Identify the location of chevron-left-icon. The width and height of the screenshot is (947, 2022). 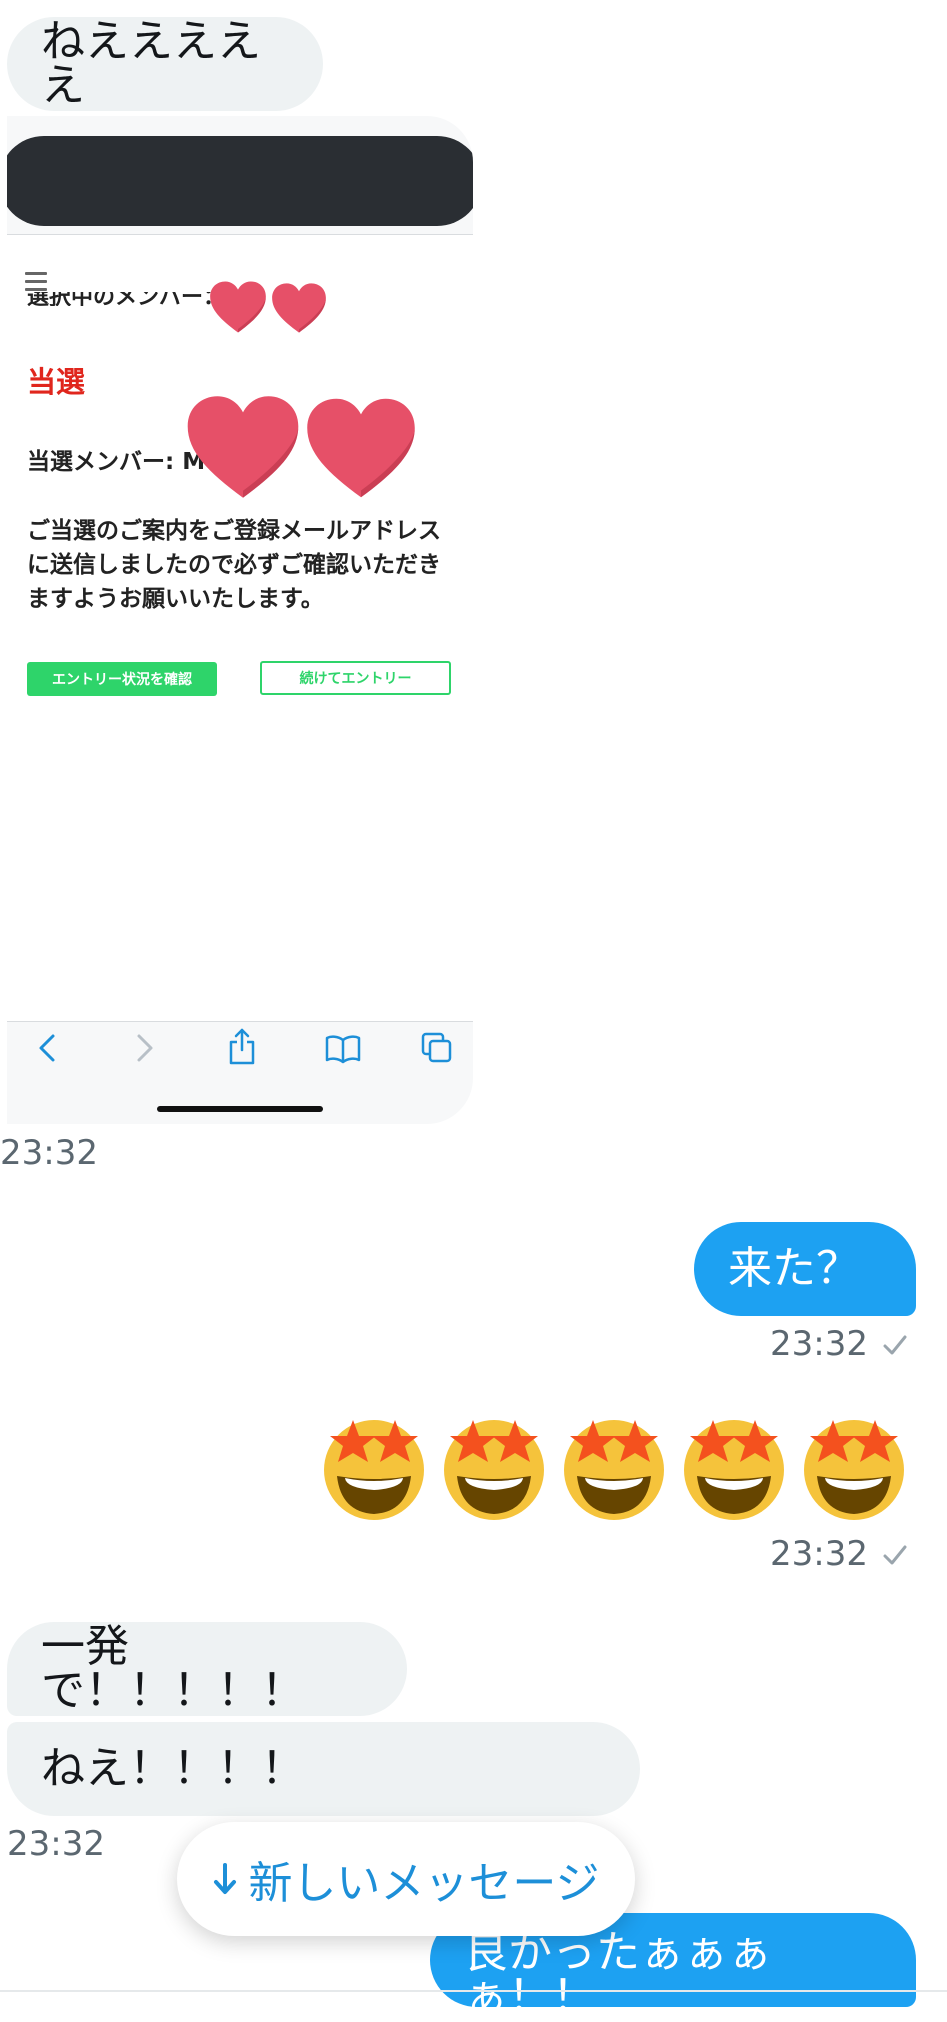
(47, 1048).